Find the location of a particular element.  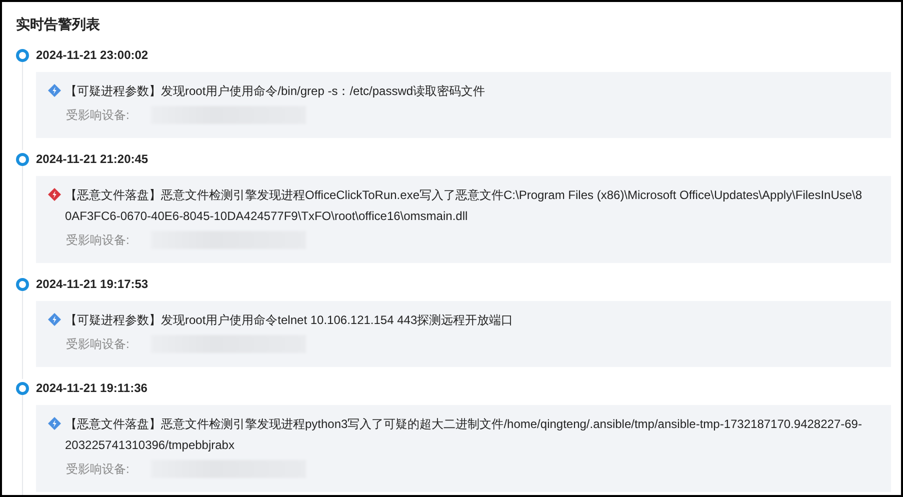

alert-time: 2024-11-21 19:11:36 is located at coordinates (92, 388).